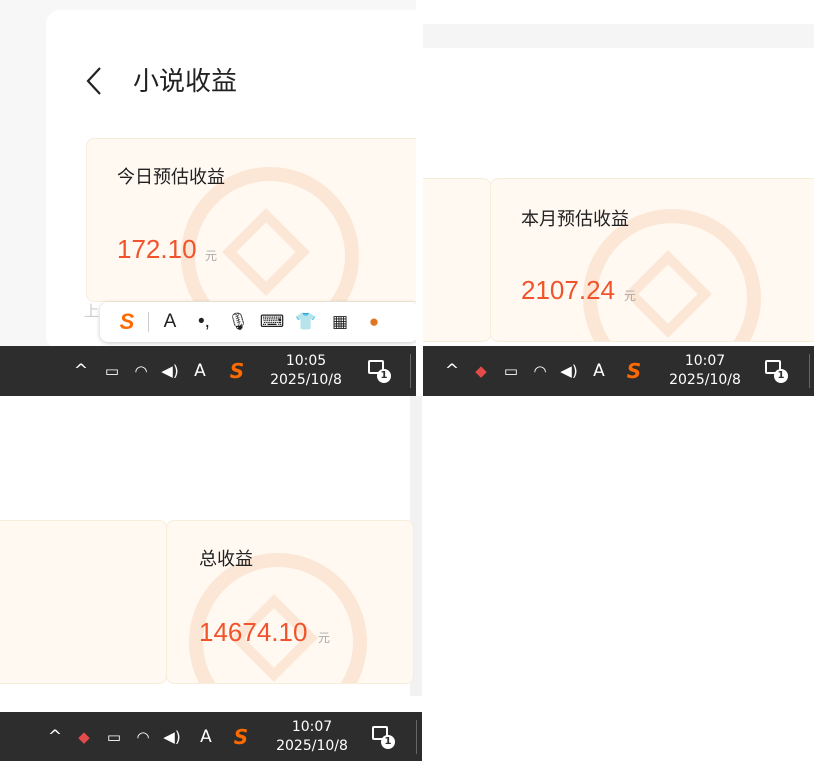  Describe the element at coordinates (618, 36) in the screenshot. I see `header-strip` at that location.